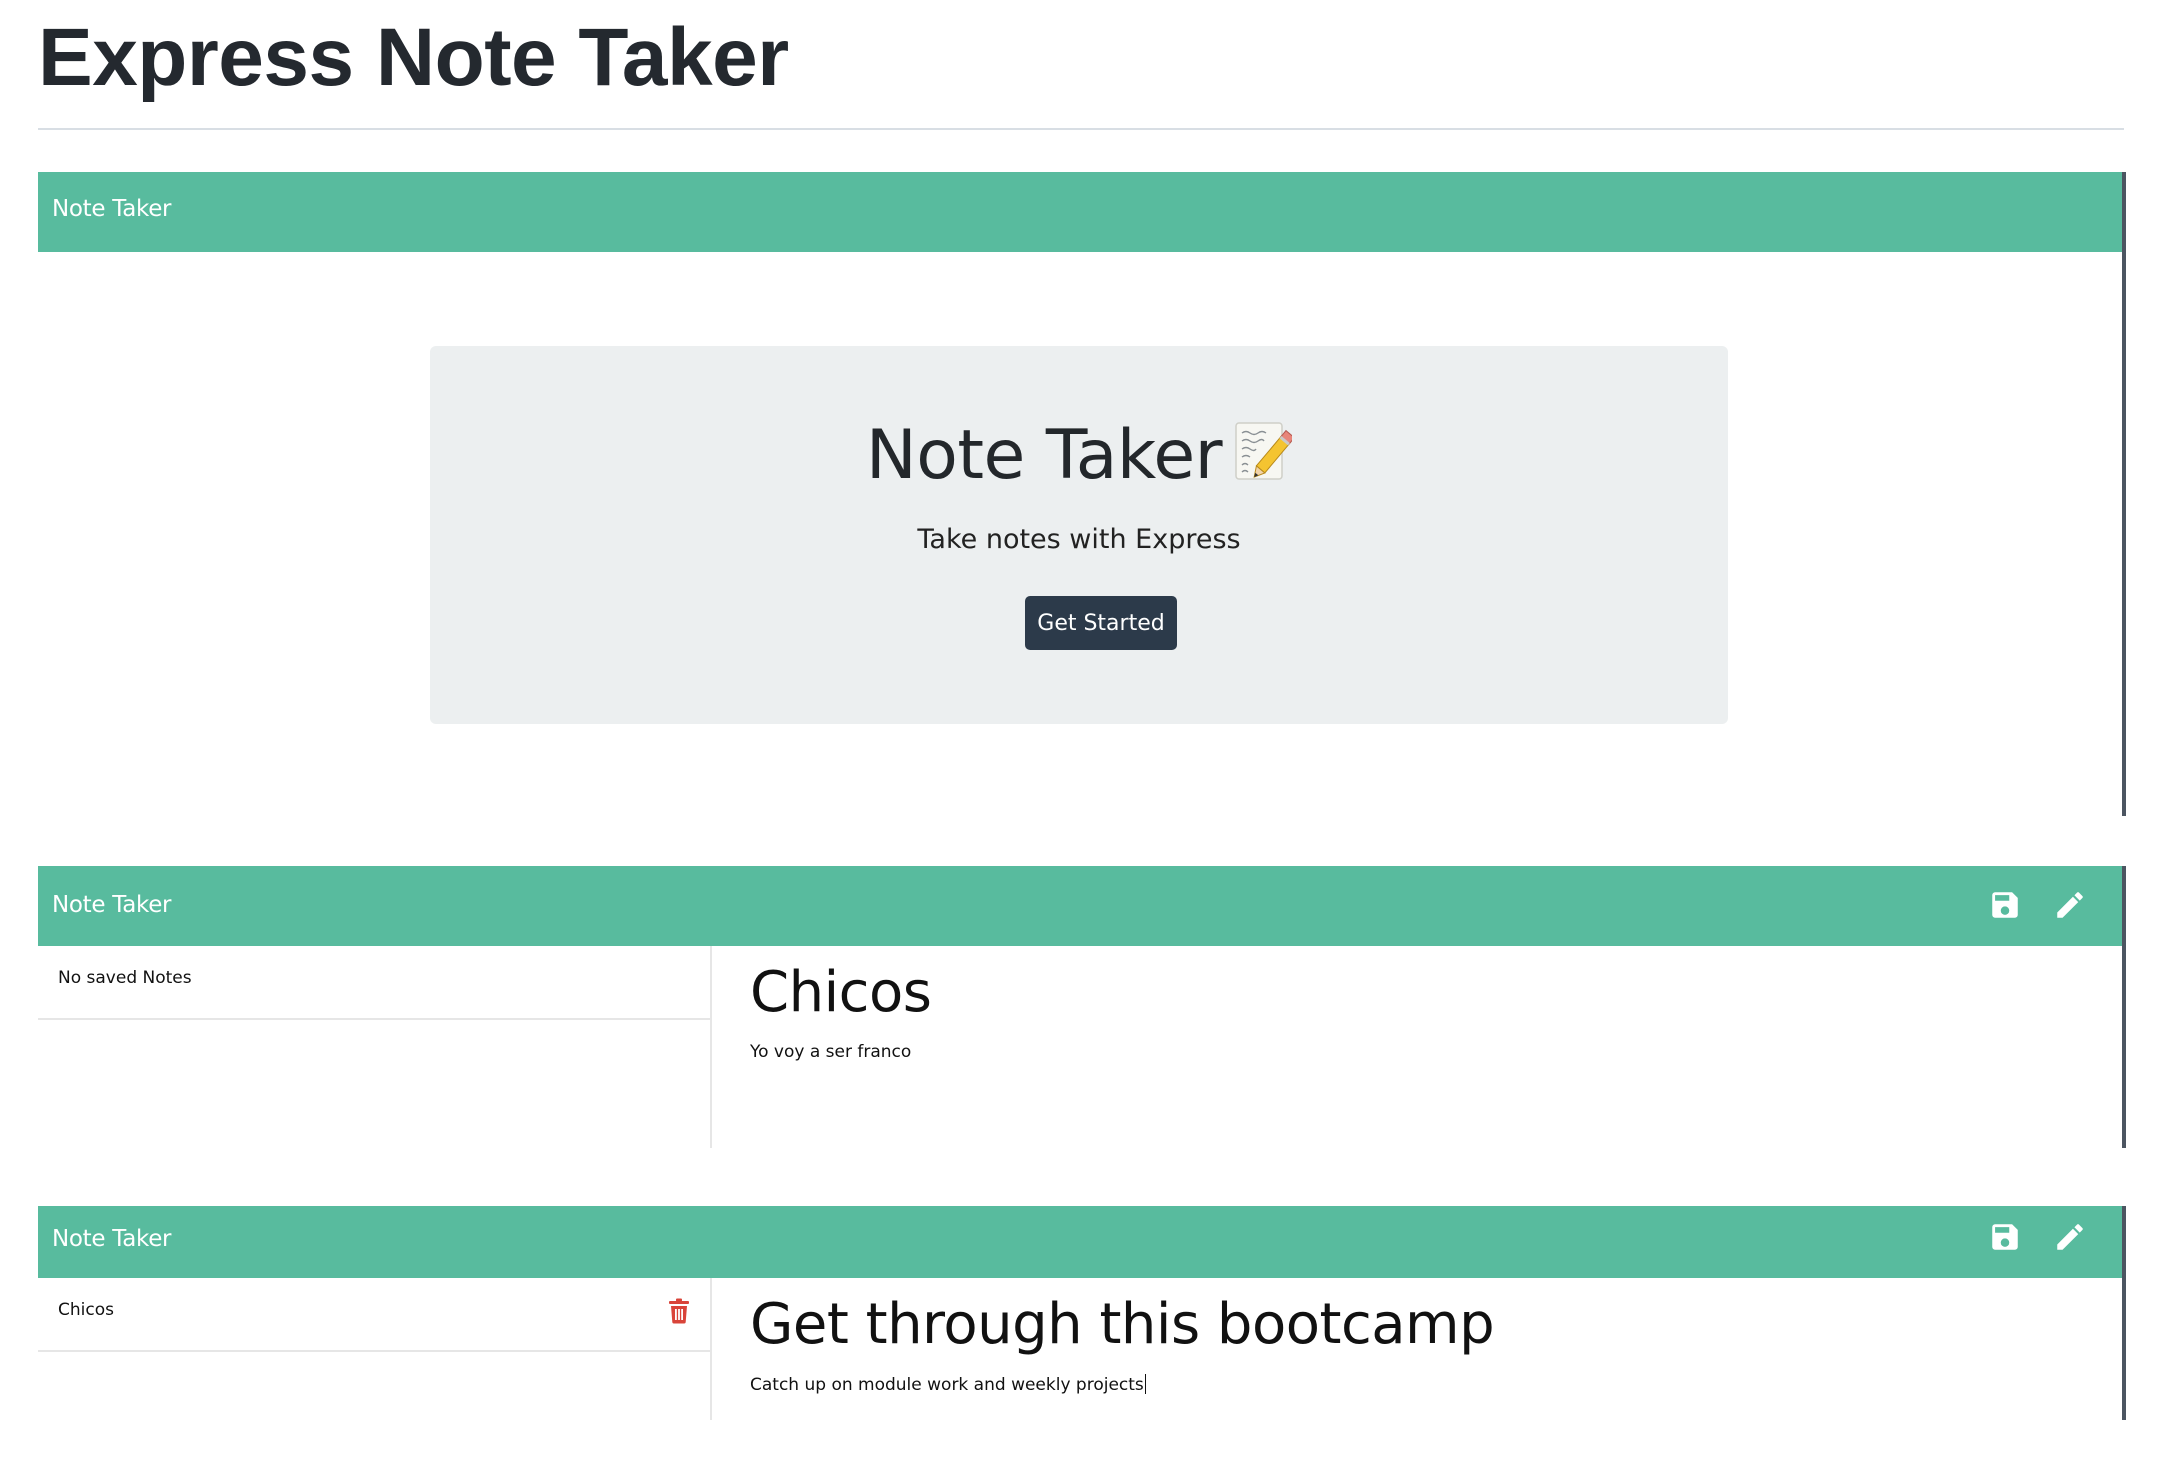 Image resolution: width=2166 pixels, height=1472 pixels. Describe the element at coordinates (1264, 459) in the screenshot. I see `memo-pencil-icon` at that location.